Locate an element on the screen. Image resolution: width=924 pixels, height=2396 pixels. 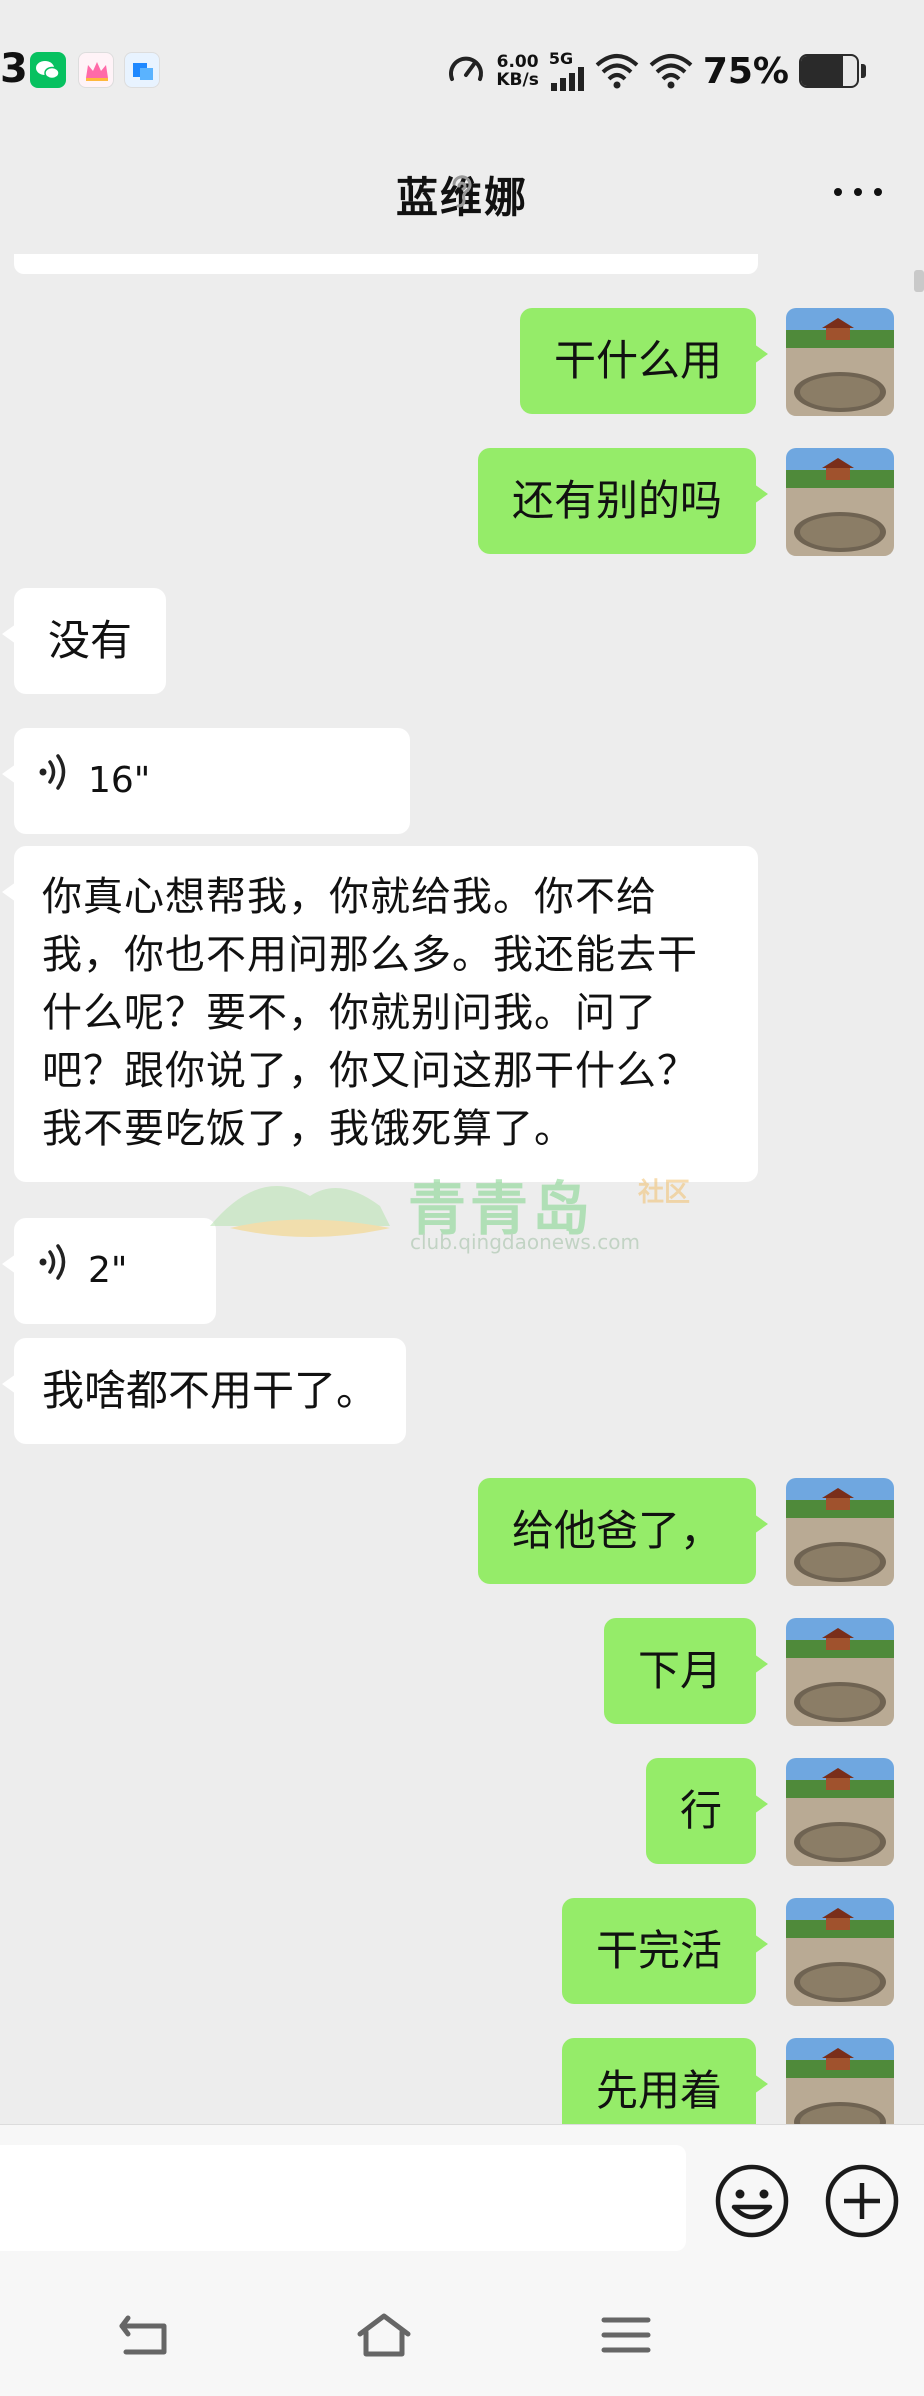
message-bubble-outgoing: 行 is located at coordinates (707, 1811).